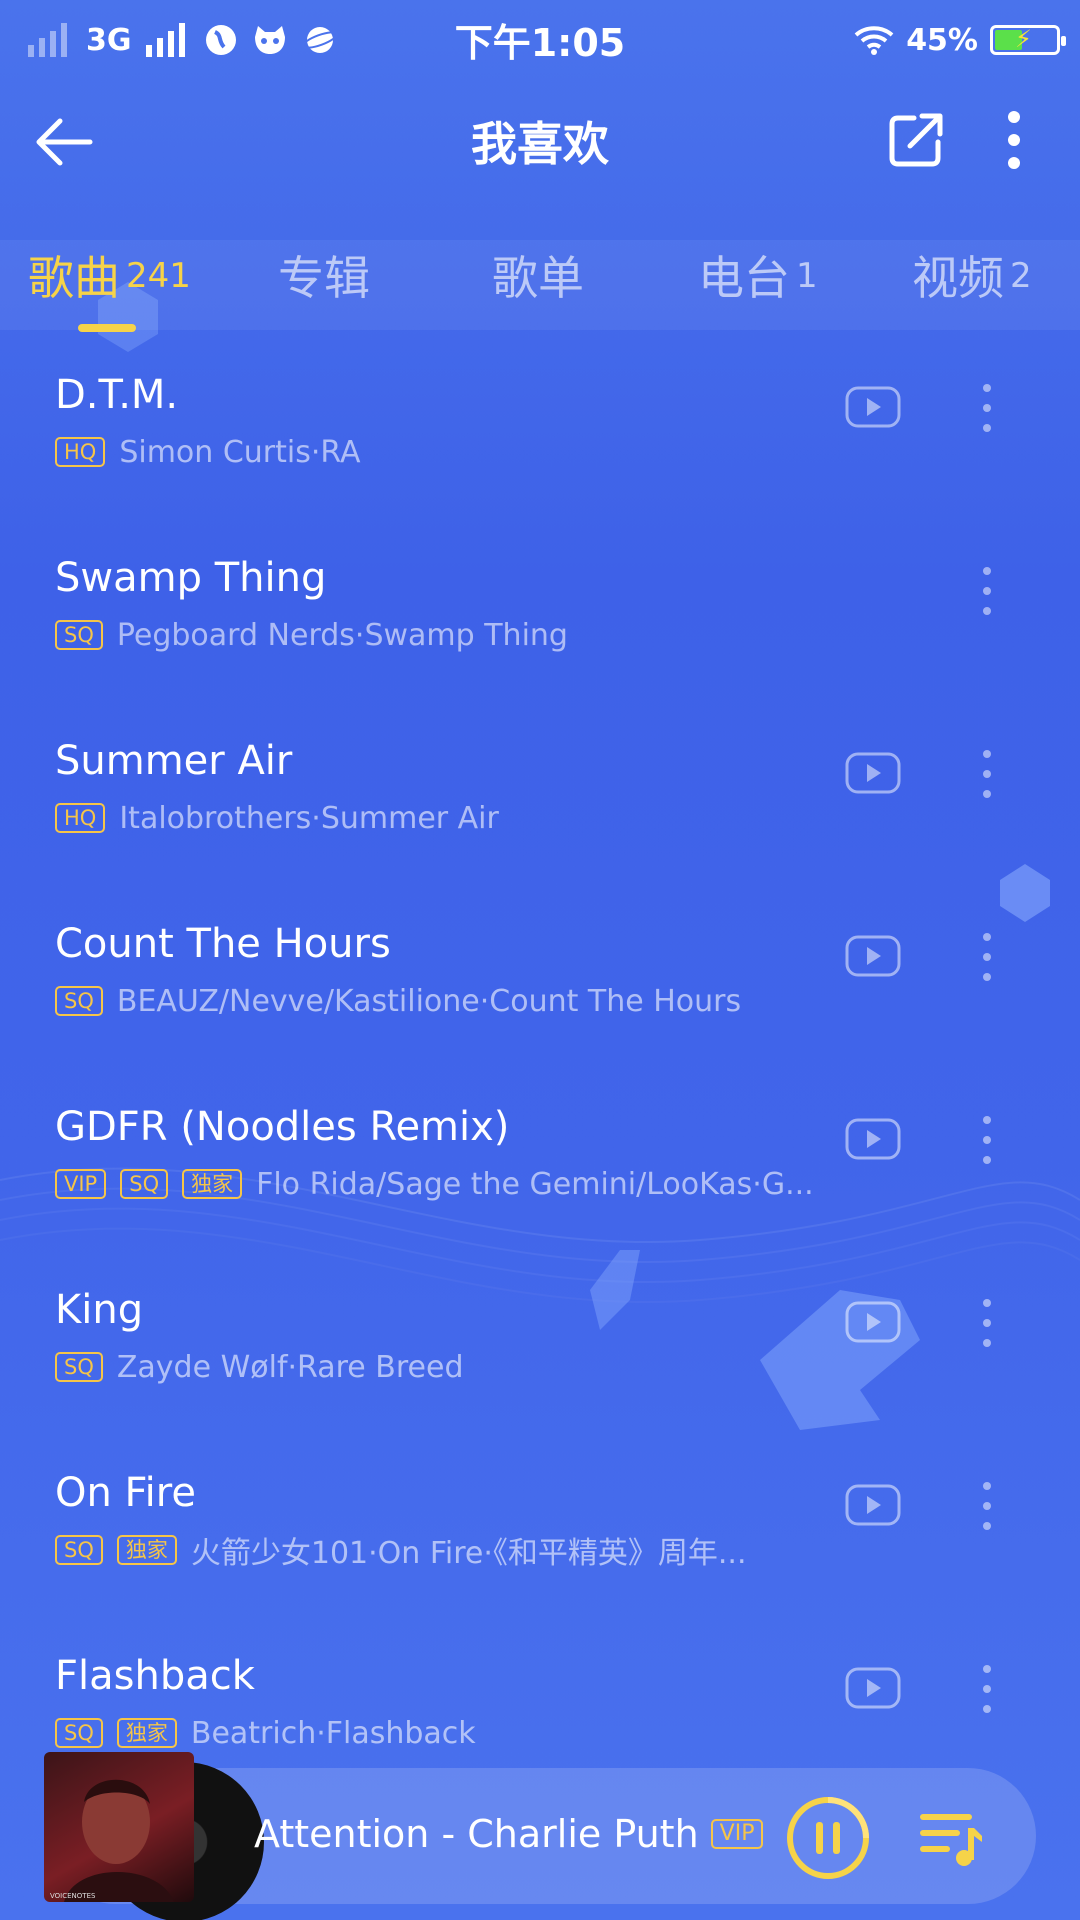 The width and height of the screenshot is (1080, 1920). I want to click on now-playing-title: Attention - Charlie Puth, so click(476, 1834).